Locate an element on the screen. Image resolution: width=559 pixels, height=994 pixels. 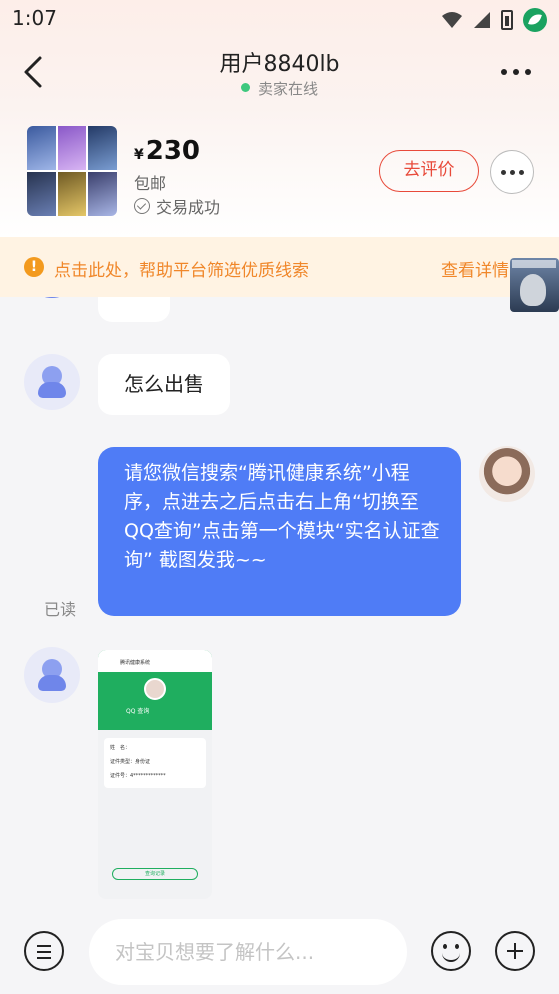
image-row: 证件号：4************* is located at coordinates (138, 776).